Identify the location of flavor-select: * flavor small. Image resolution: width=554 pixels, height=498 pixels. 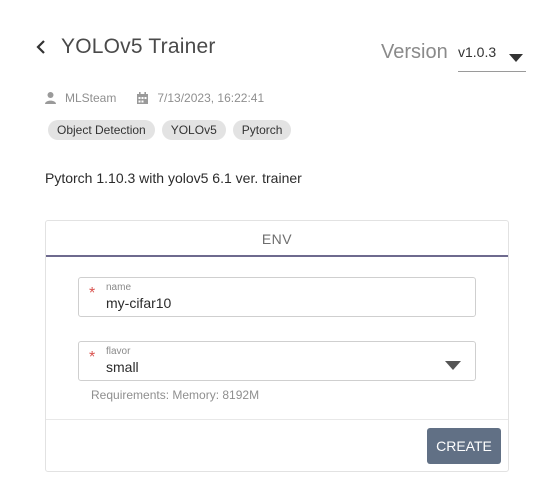
(277, 361).